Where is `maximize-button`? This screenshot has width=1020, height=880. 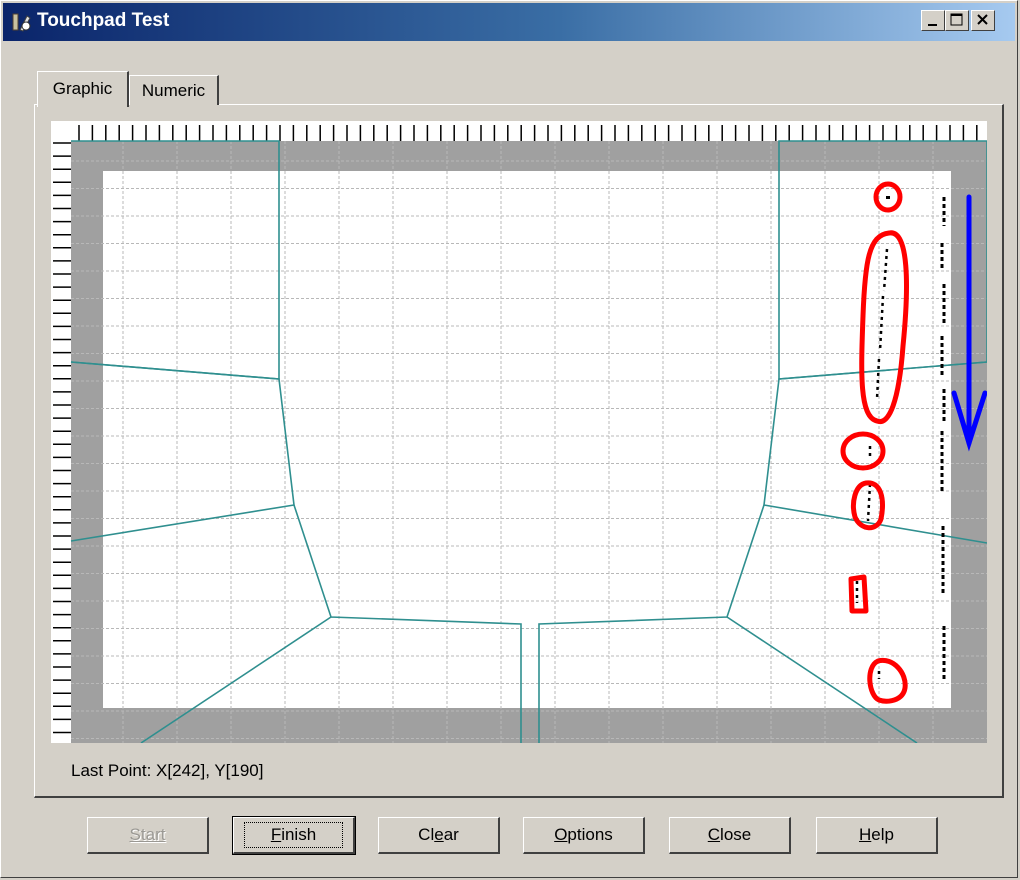
maximize-button is located at coordinates (957, 20).